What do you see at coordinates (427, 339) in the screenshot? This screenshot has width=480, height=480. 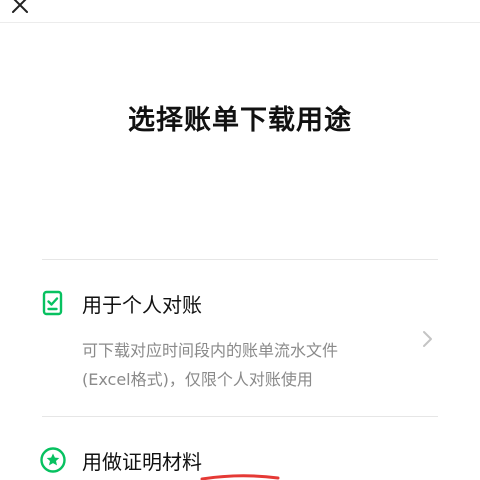 I see `chevron-right-icon` at bounding box center [427, 339].